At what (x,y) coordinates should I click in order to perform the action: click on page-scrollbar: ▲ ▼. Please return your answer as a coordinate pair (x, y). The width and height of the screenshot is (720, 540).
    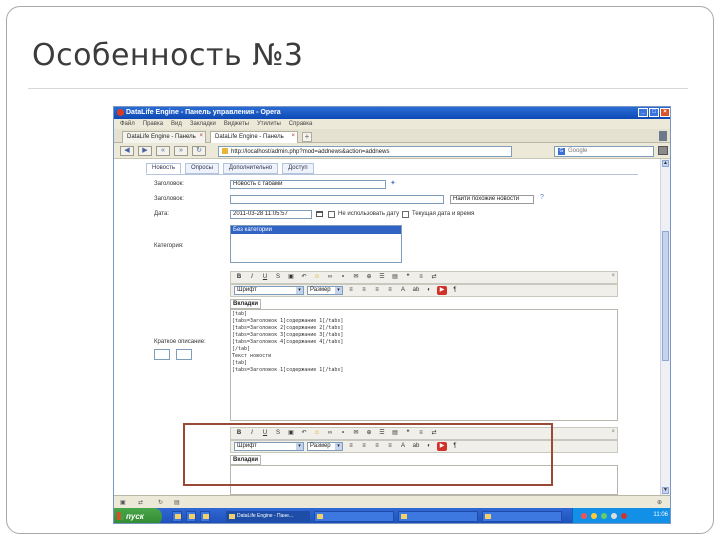
    Looking at the image, I should click on (665, 327).